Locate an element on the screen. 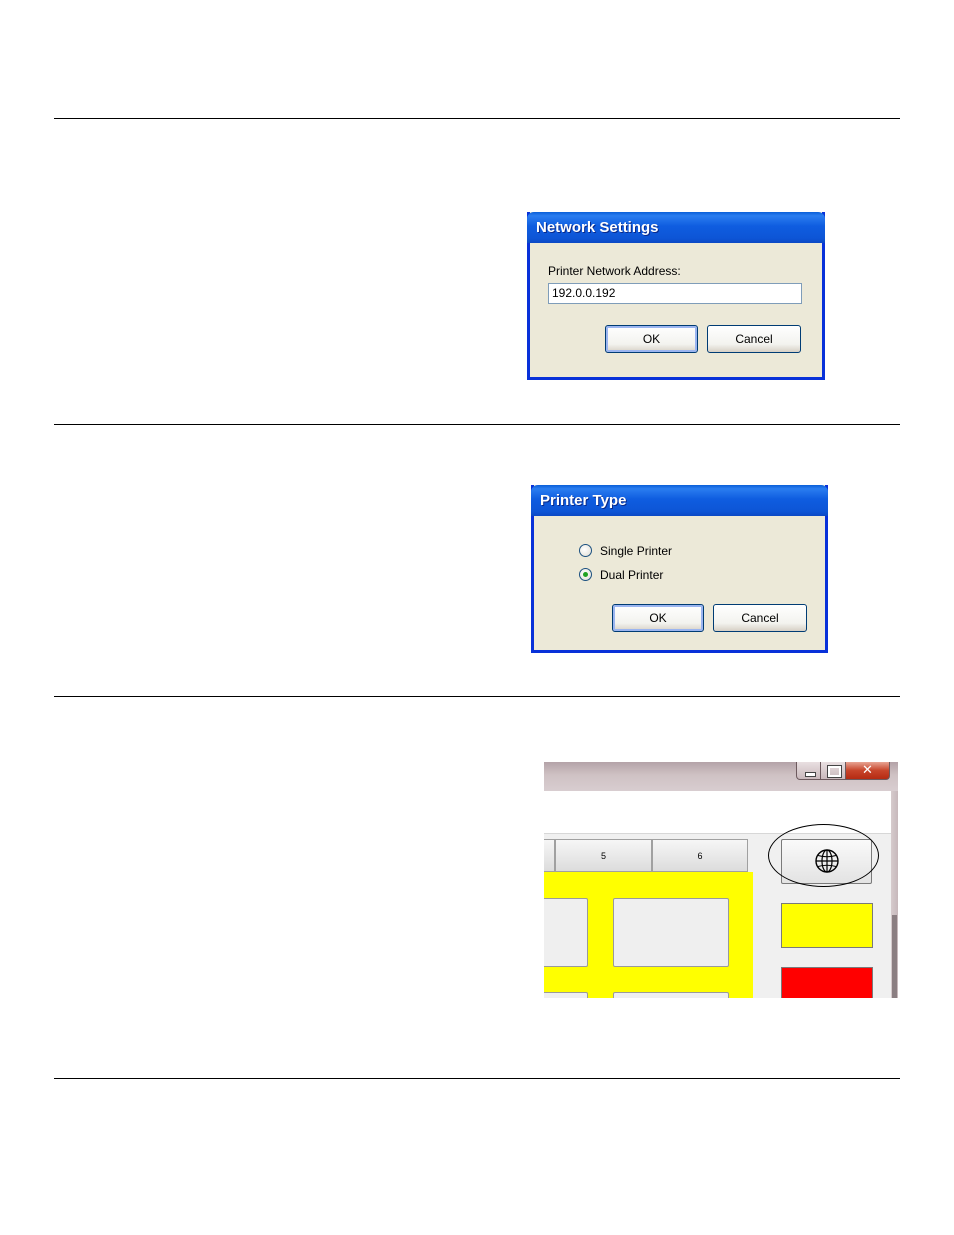 The image size is (954, 1235). printer-network-address-label: Printer Network Address: is located at coordinates (614, 271).